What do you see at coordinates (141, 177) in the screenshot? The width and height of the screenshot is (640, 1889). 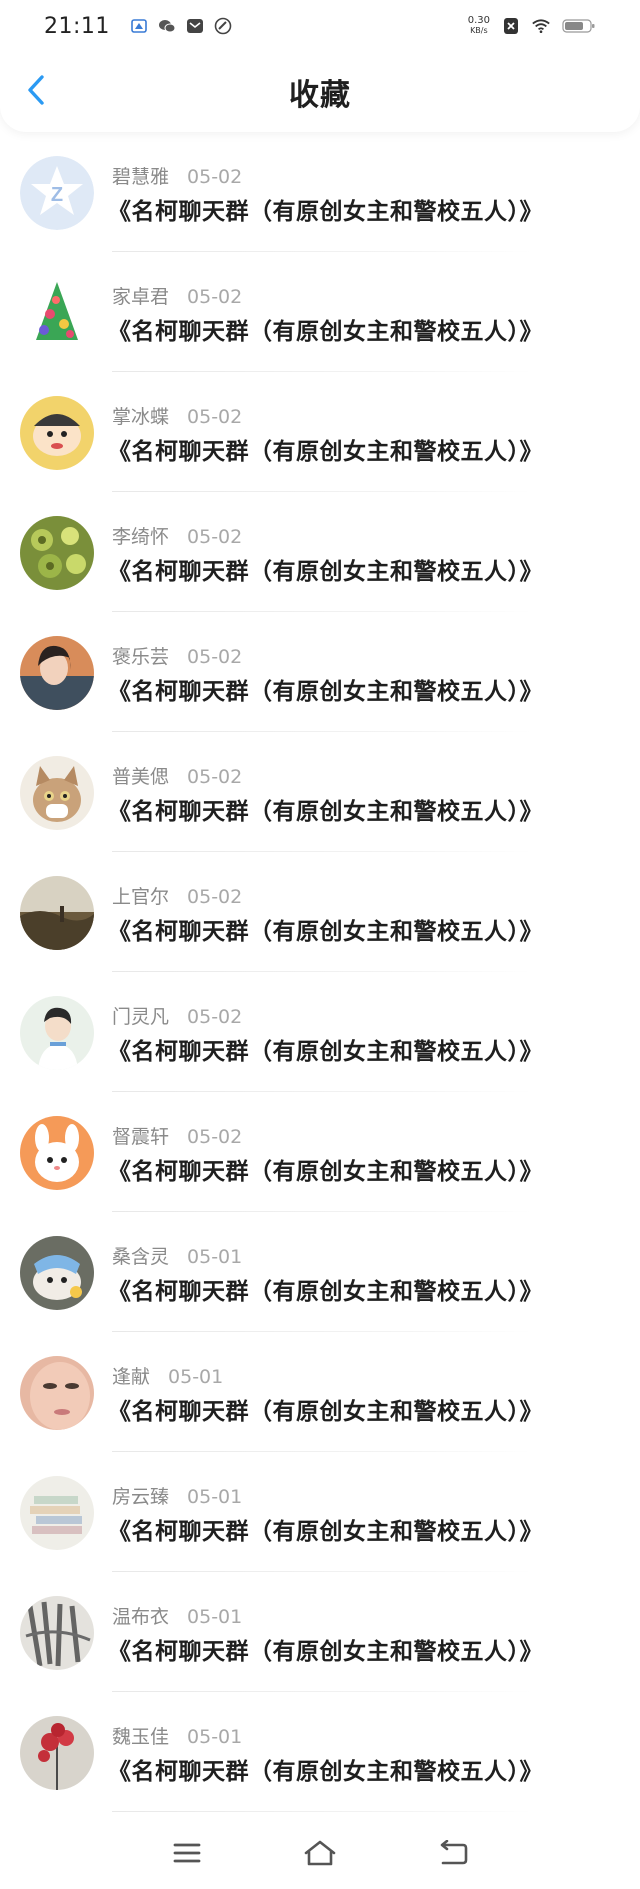 I see `sender-name: 碧慧雅` at bounding box center [141, 177].